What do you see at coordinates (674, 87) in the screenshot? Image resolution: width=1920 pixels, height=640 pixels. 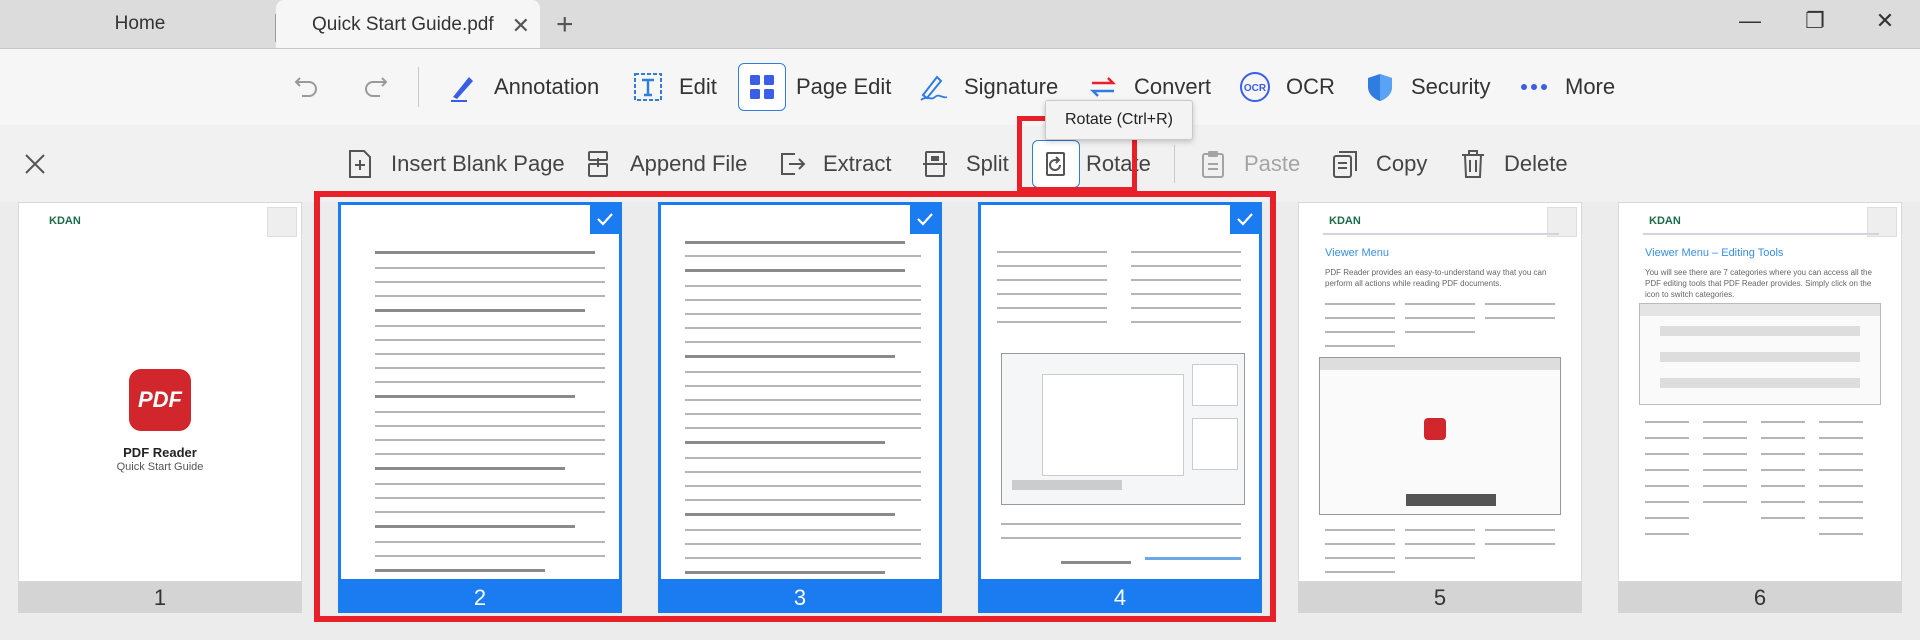 I see `edit-button: Edit` at bounding box center [674, 87].